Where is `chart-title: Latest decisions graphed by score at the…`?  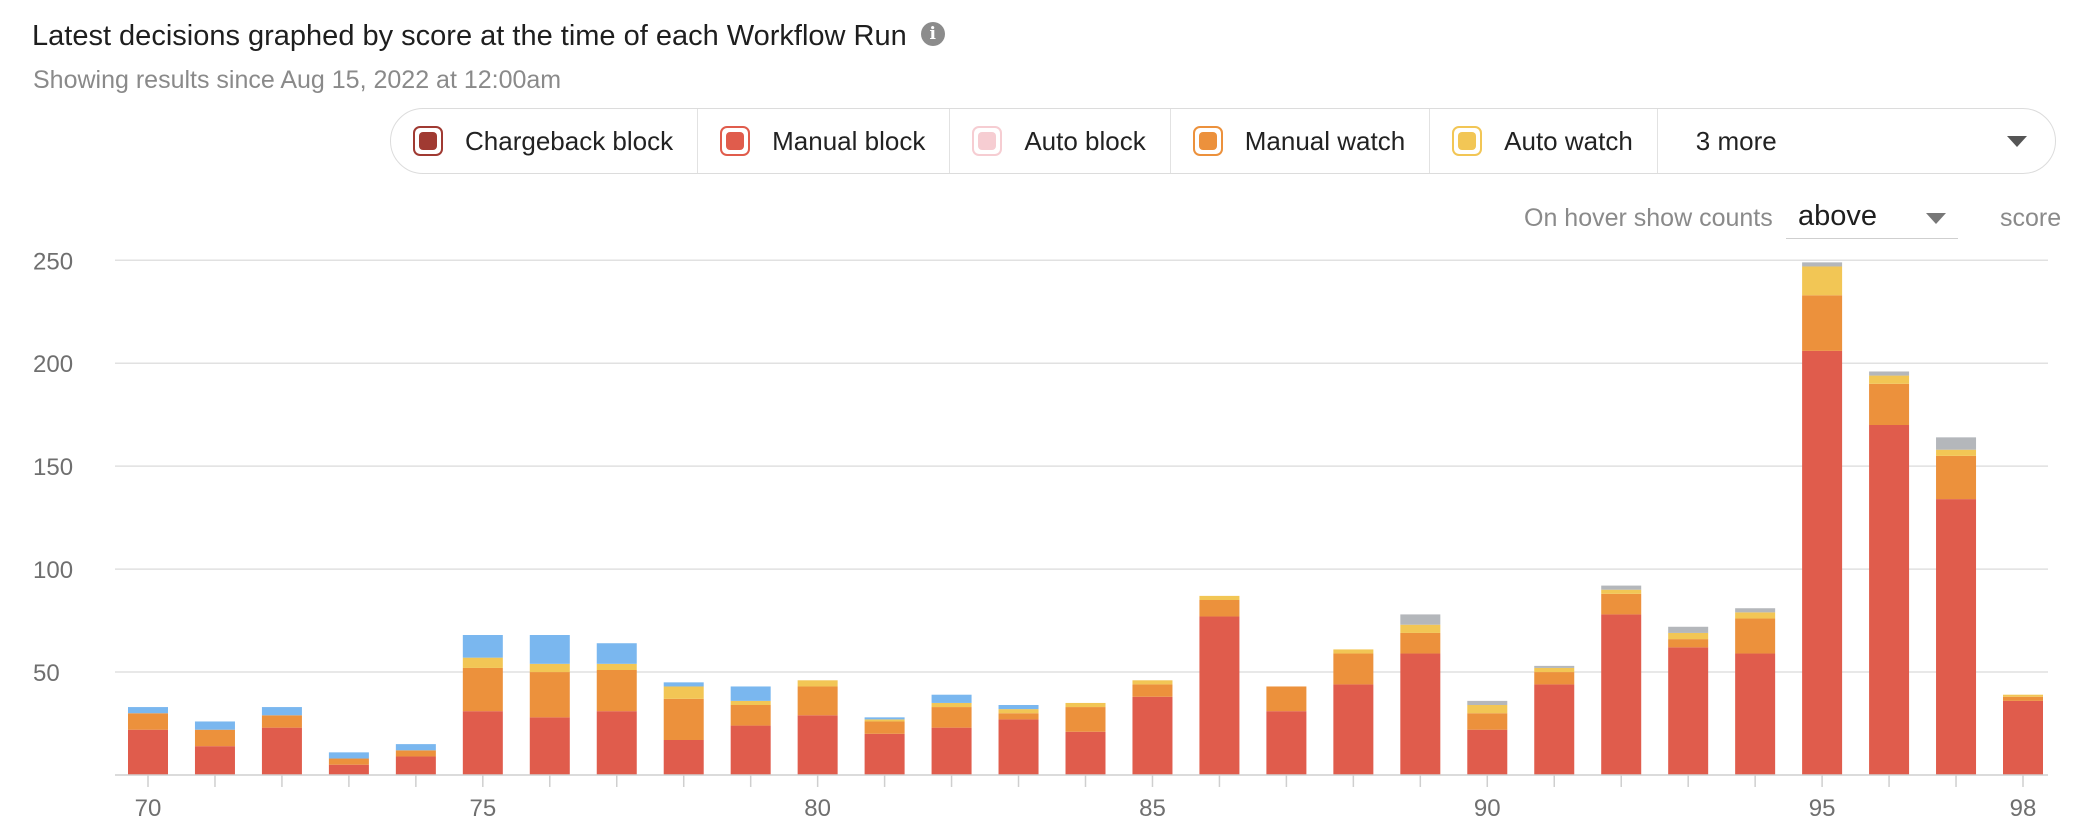 chart-title: Latest decisions graphed by score at the… is located at coordinates (488, 36).